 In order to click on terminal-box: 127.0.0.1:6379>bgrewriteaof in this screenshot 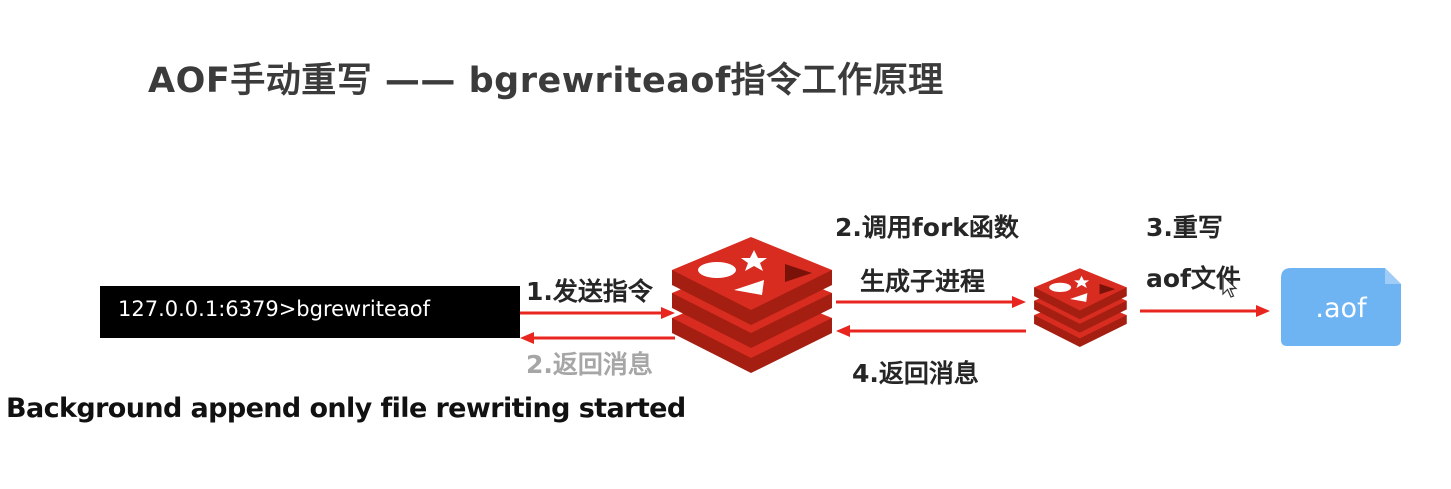, I will do `click(310, 312)`.